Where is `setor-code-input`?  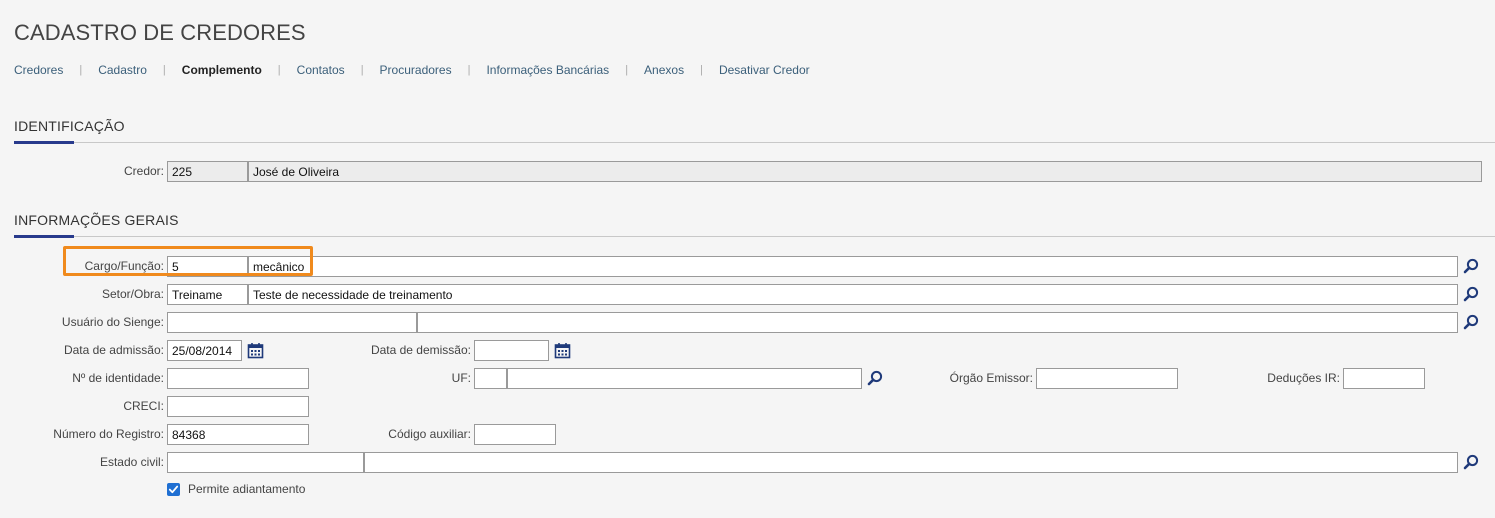 setor-code-input is located at coordinates (207, 294).